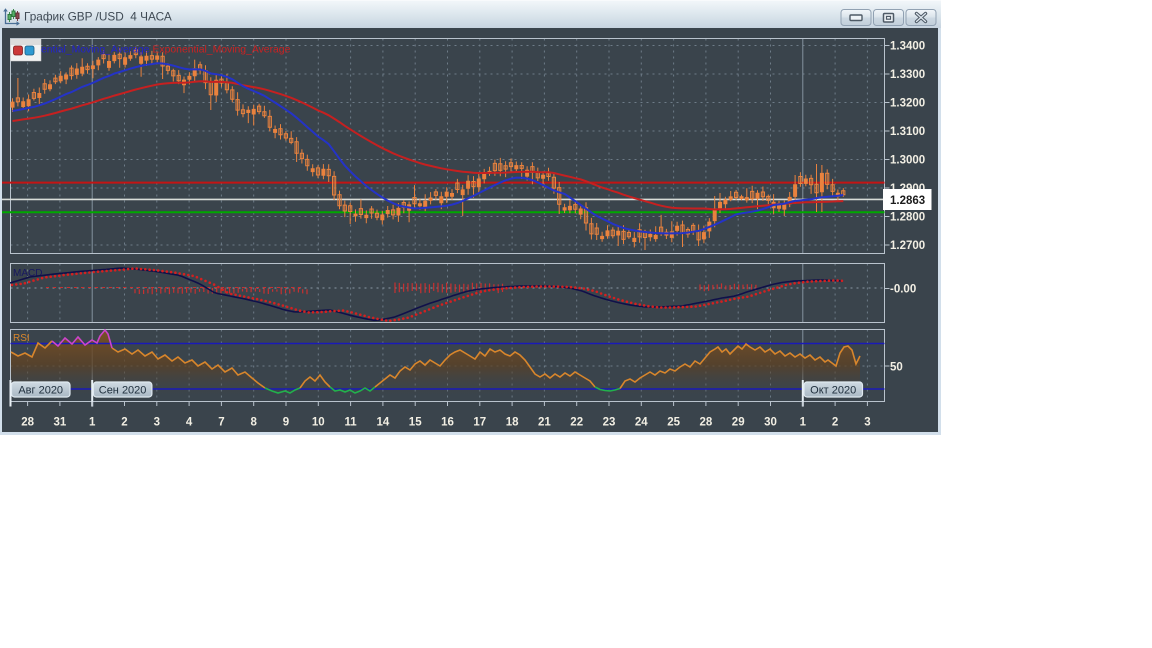  Describe the element at coordinates (738, 423) in the screenshot. I see `svg-text: 29` at that location.